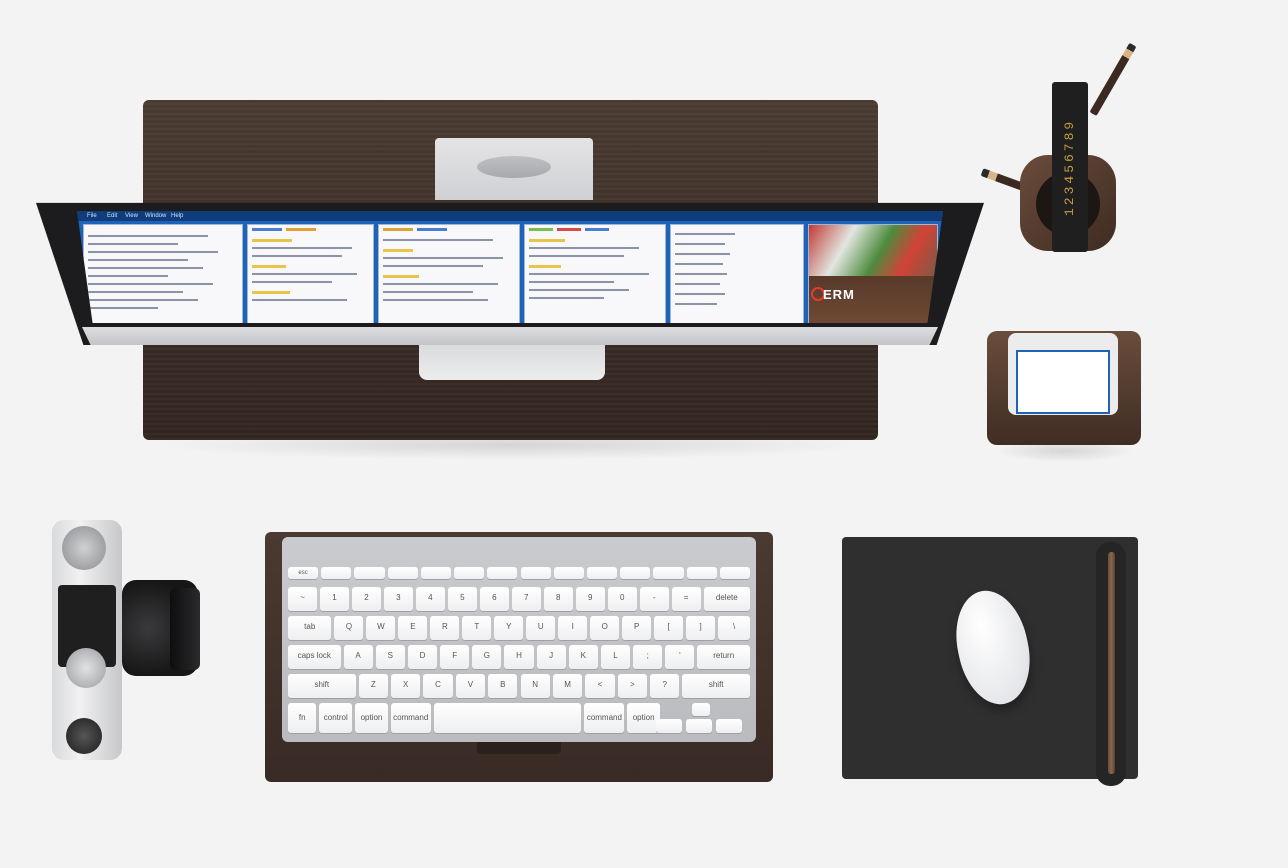  Describe the element at coordinates (526, 599) in the screenshot. I see `key-number-row: 7` at that location.